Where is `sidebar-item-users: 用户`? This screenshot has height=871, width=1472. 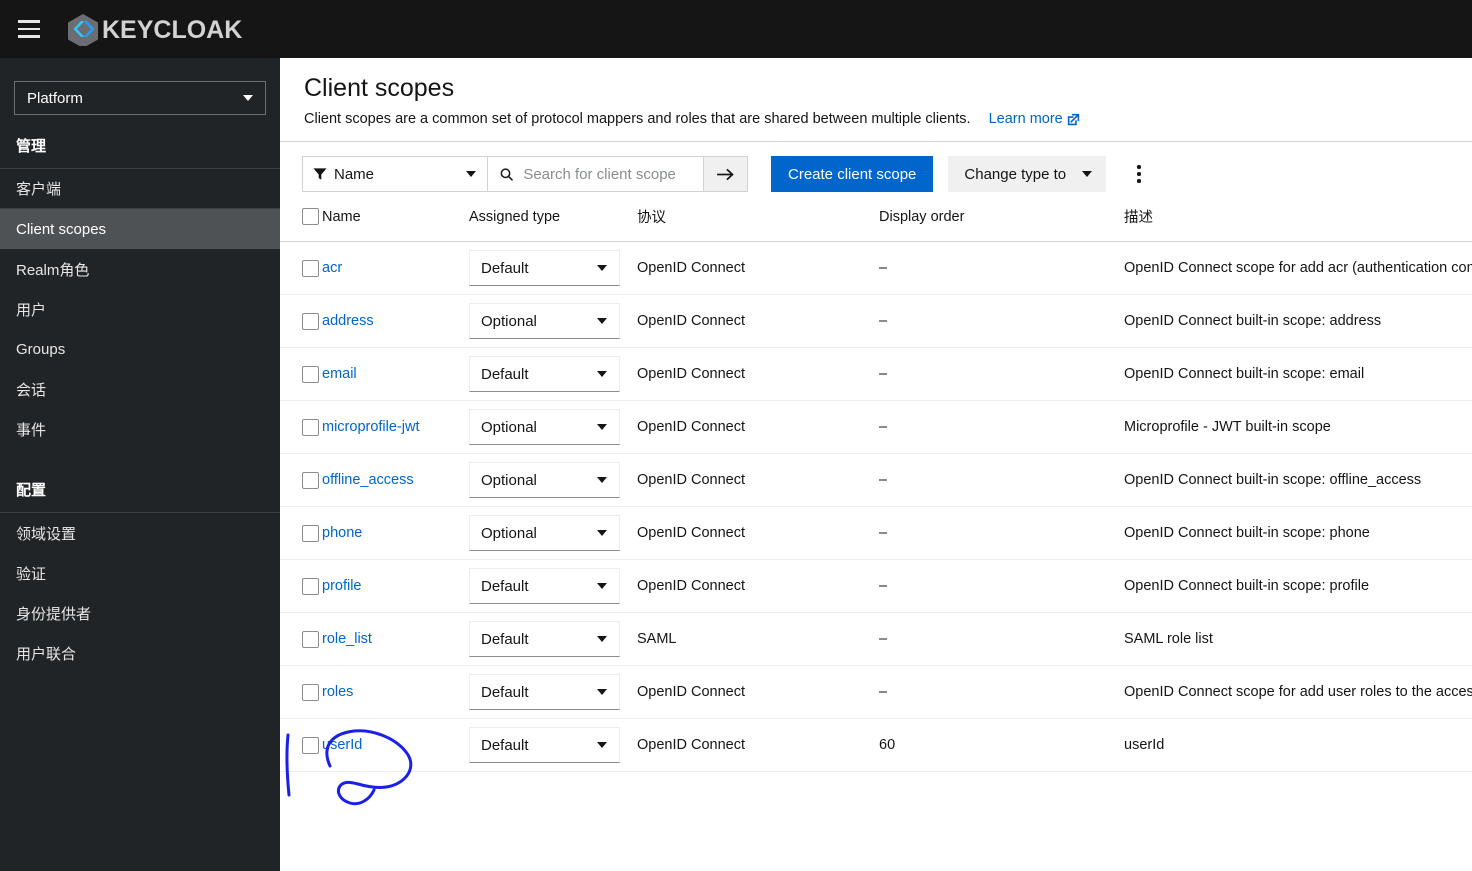
sidebar-item-users: 用户 is located at coordinates (140, 309).